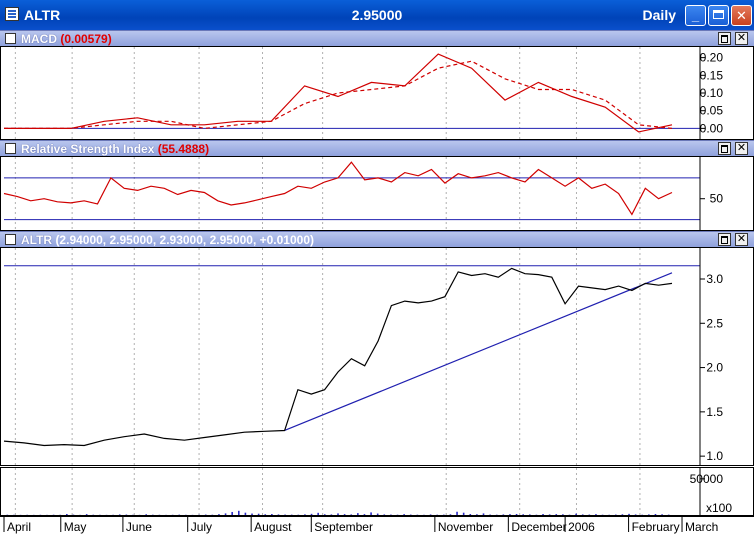 The image size is (754, 538). I want to click on macd-y-tick-label: 0.15, so click(712, 75).